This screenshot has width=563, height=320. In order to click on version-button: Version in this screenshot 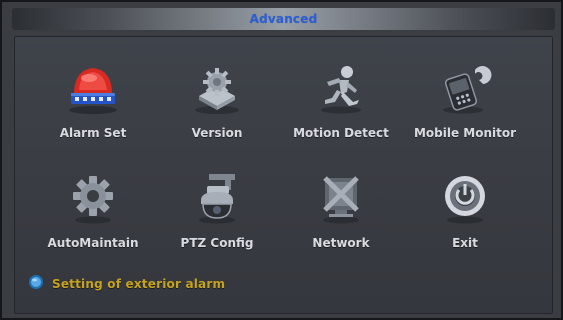, I will do `click(217, 104)`.